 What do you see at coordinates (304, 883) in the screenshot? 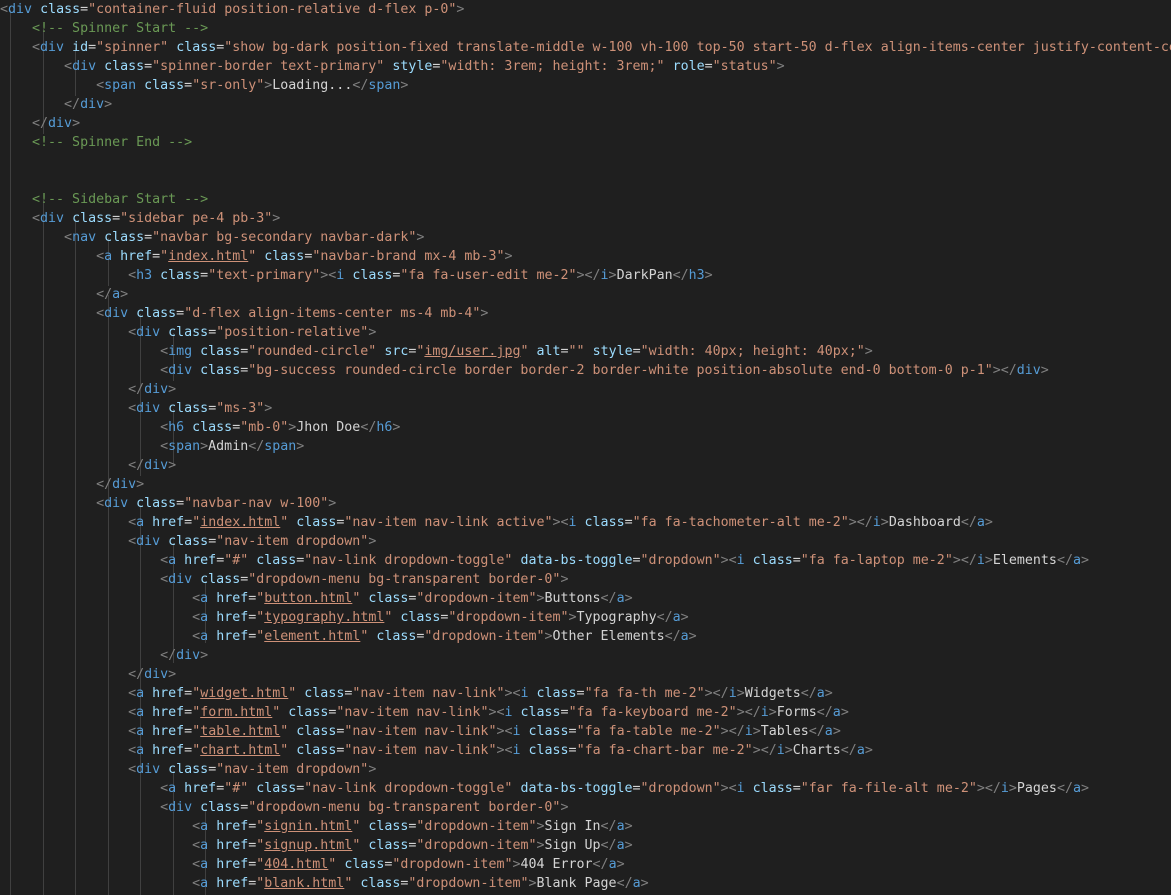
I see `code-token-lnk: blank.html` at bounding box center [304, 883].